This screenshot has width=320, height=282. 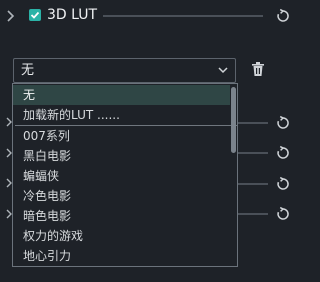 What do you see at coordinates (28, 70) in the screenshot?
I see `lut-select-value: 无` at bounding box center [28, 70].